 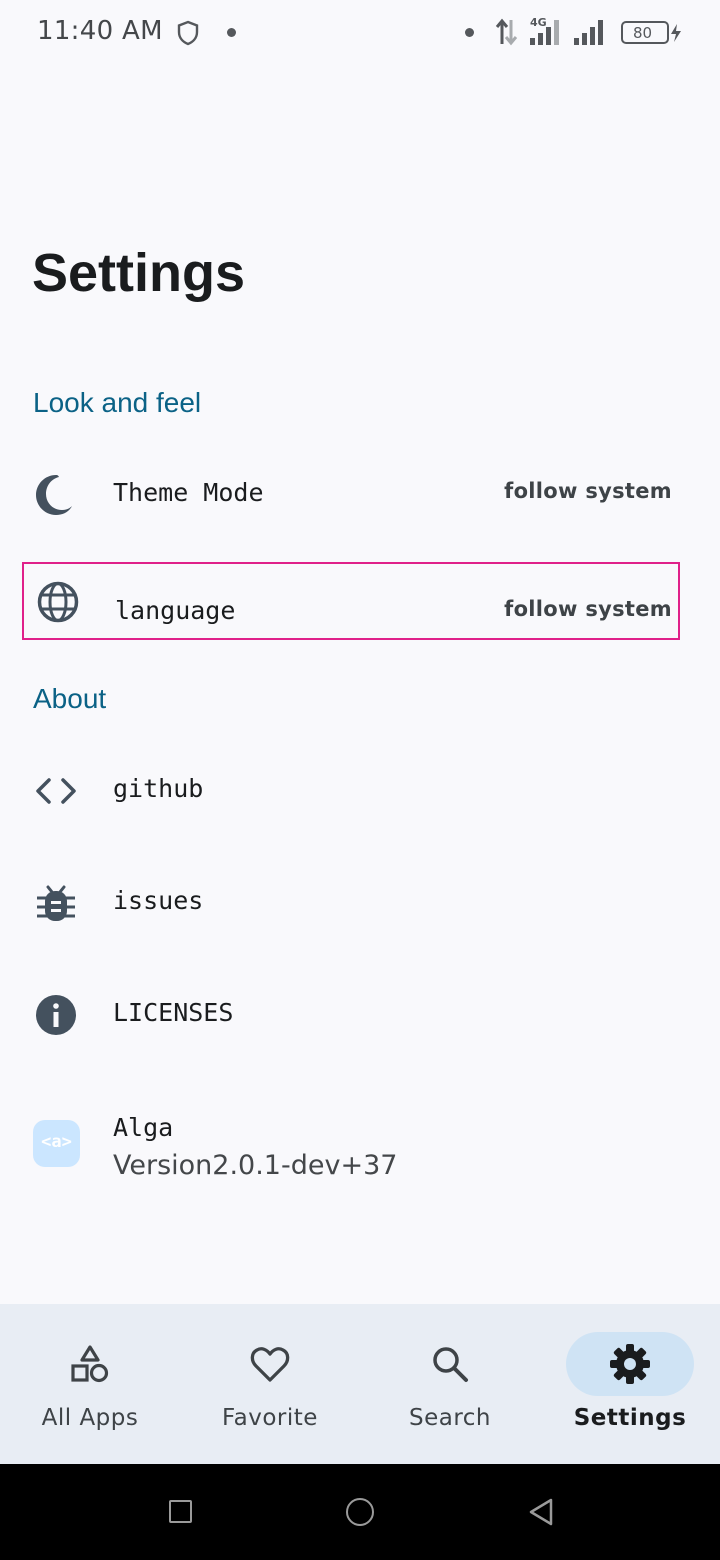 I want to click on theme-mode-value: follow system, so click(x=588, y=491).